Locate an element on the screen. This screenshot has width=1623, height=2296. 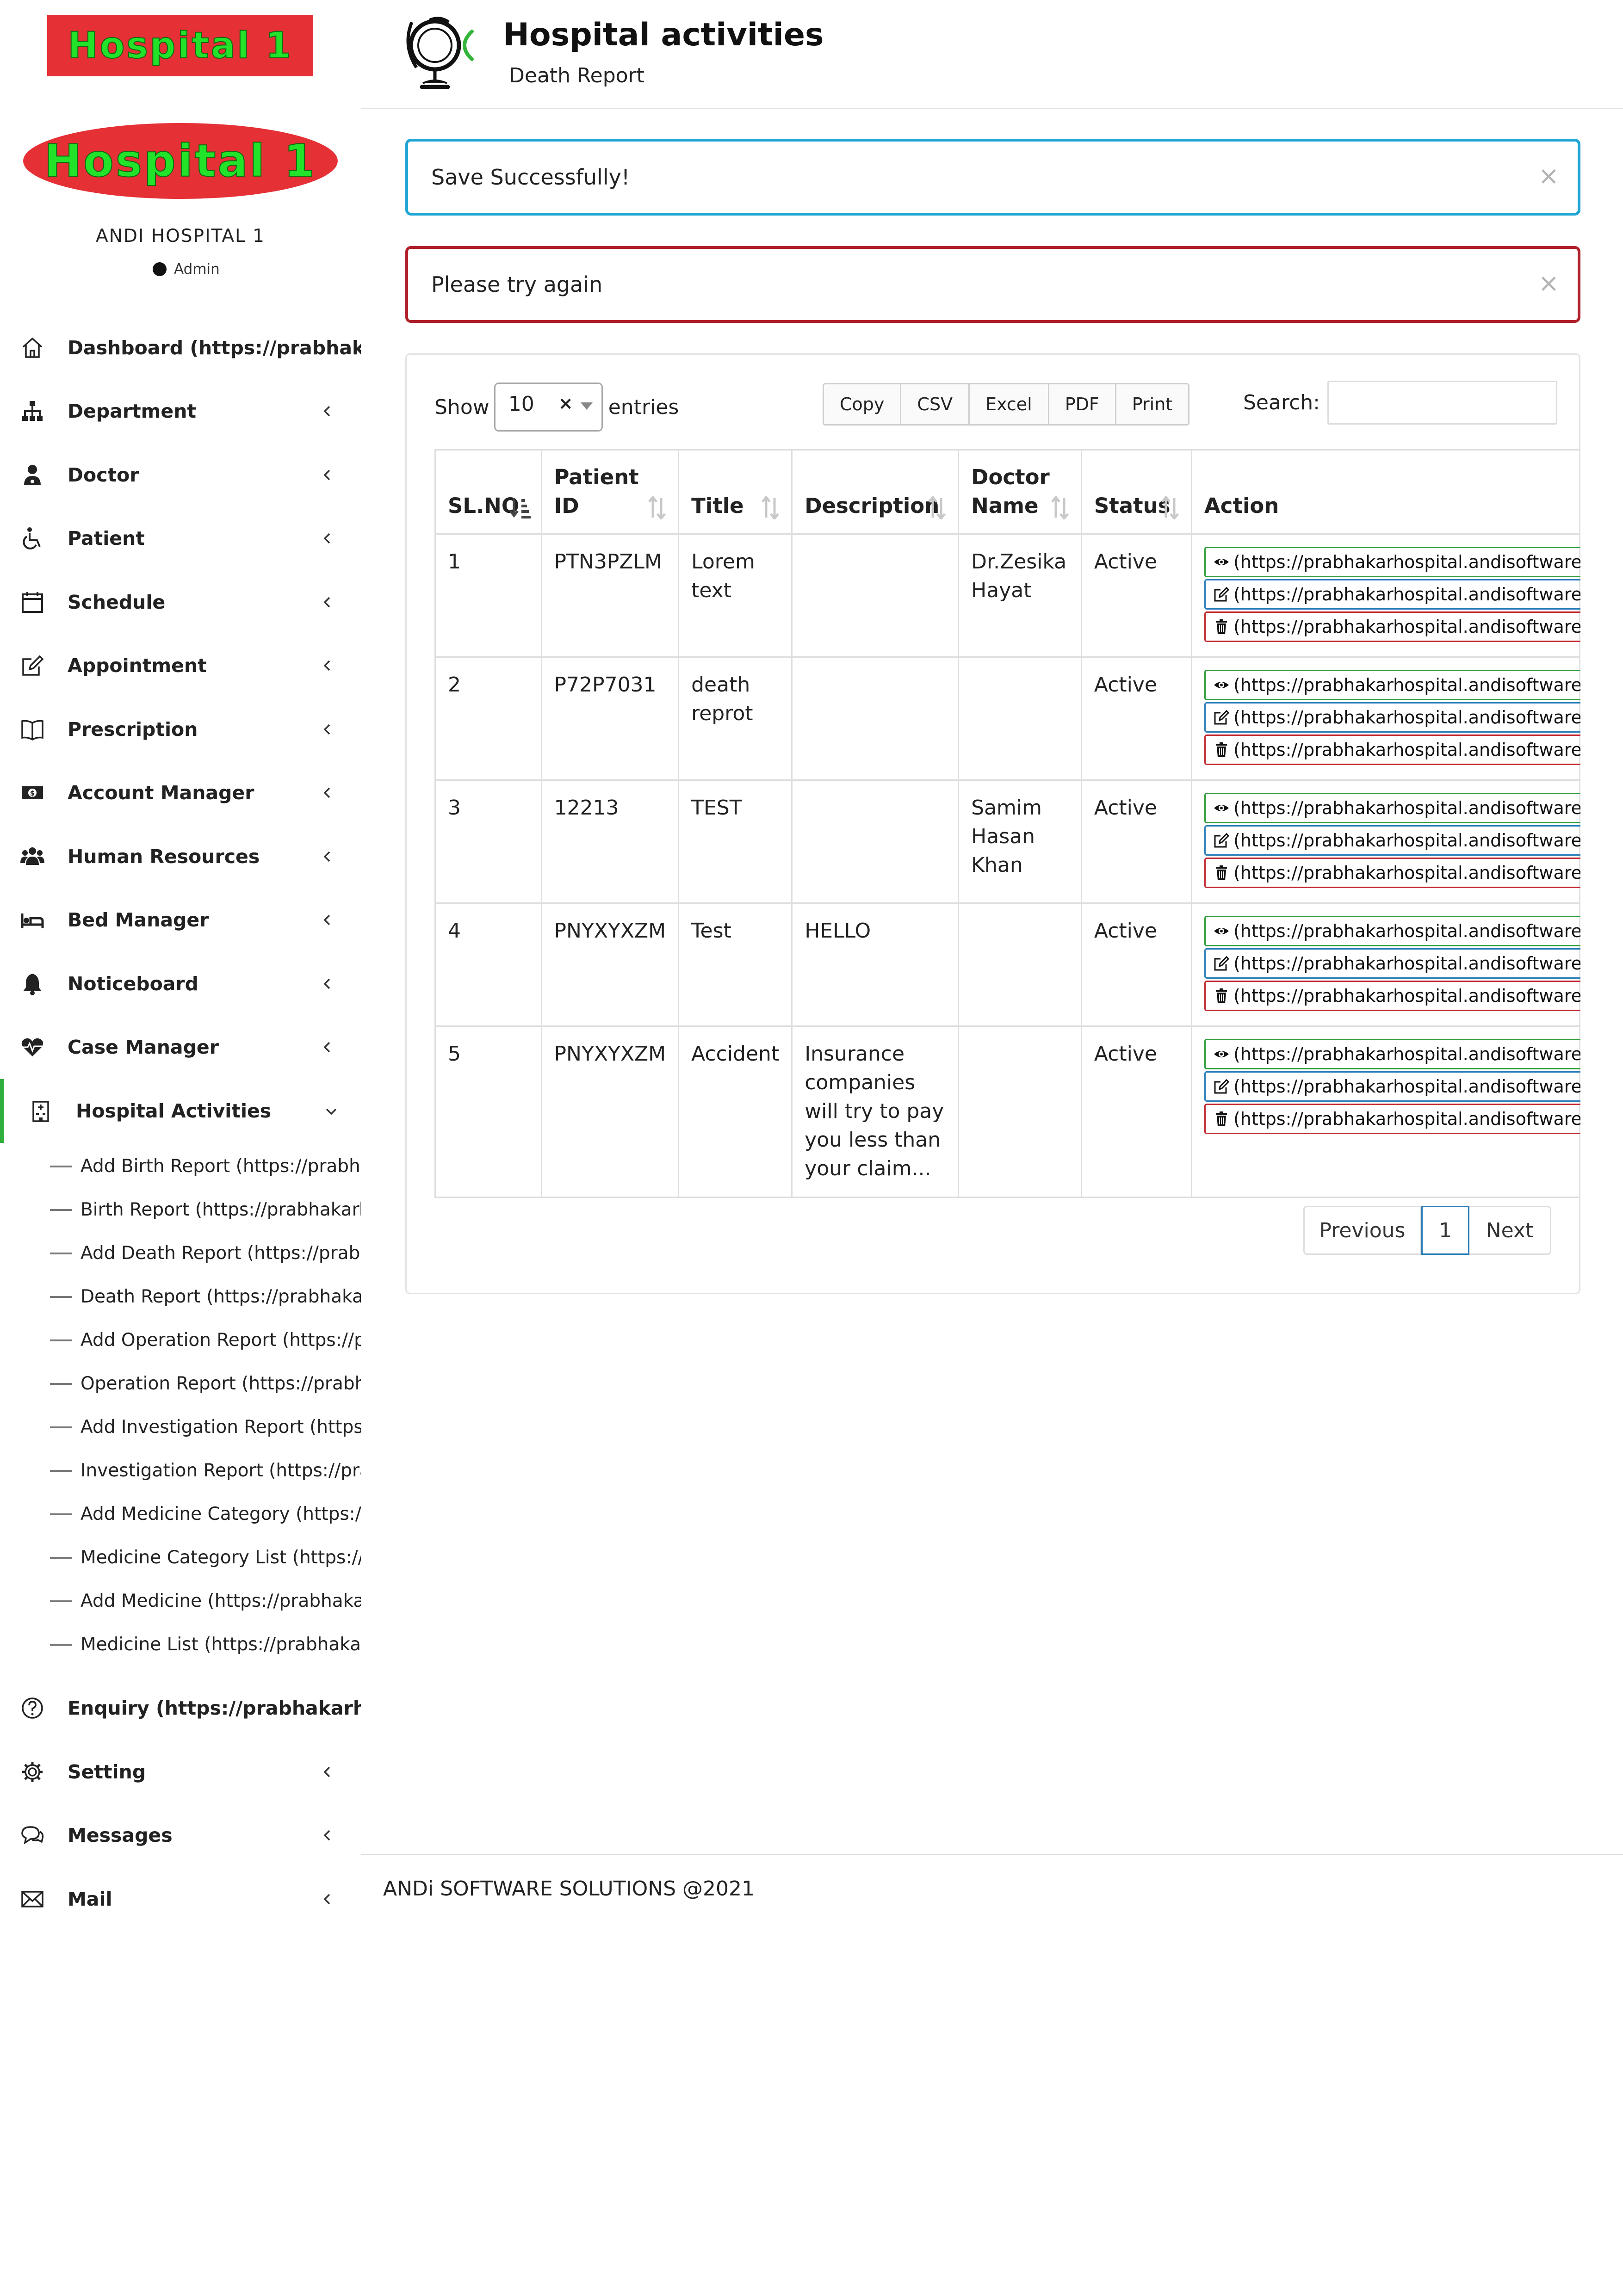
sidebar-item-account-manager: $ Account Manager is located at coordinates (180, 793).